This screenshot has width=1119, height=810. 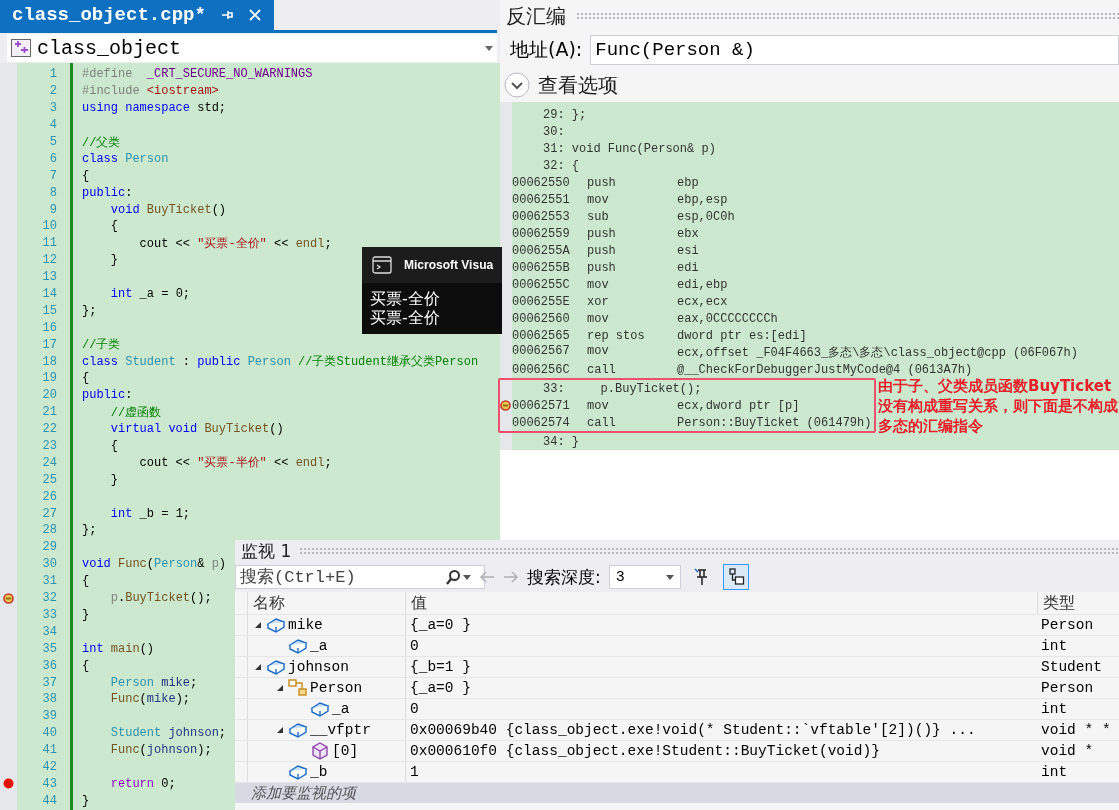 What do you see at coordinates (721, 603) in the screenshot?
I see `column-header: 值` at bounding box center [721, 603].